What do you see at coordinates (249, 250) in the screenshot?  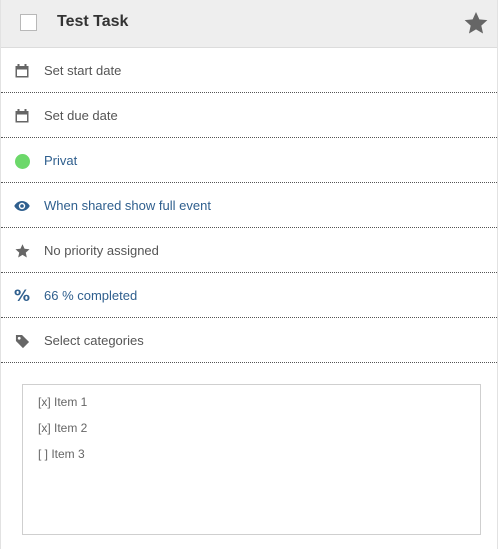 I see `priority-row: No priority assigned` at bounding box center [249, 250].